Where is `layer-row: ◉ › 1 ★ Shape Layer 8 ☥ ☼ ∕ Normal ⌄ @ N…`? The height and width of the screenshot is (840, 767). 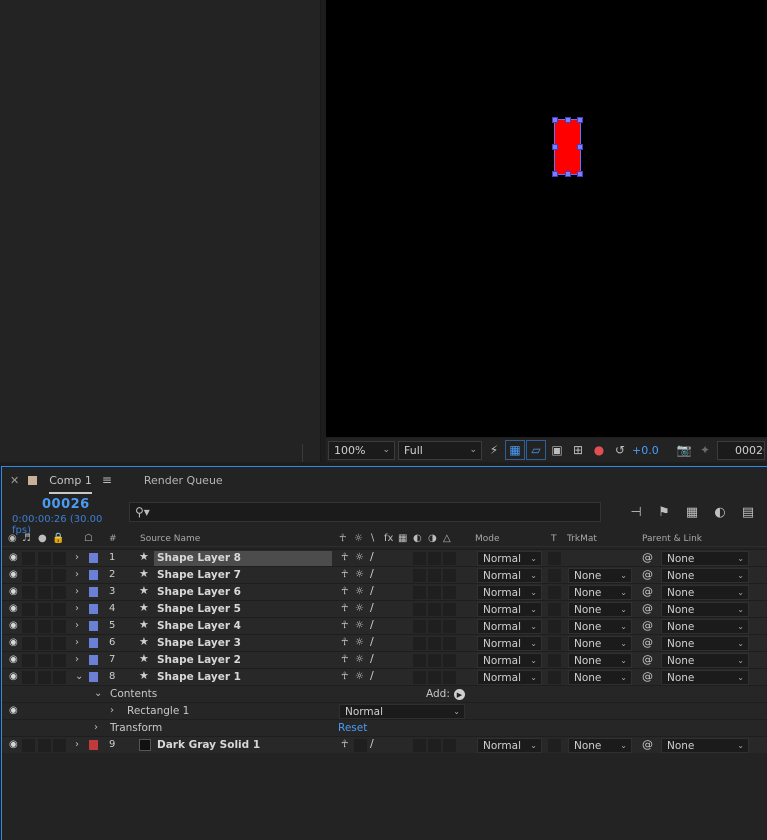 layer-row: ◉ › 1 ★ Shape Layer 8 ☥ ☼ ∕ Normal ⌄ @ N… is located at coordinates (384, 557).